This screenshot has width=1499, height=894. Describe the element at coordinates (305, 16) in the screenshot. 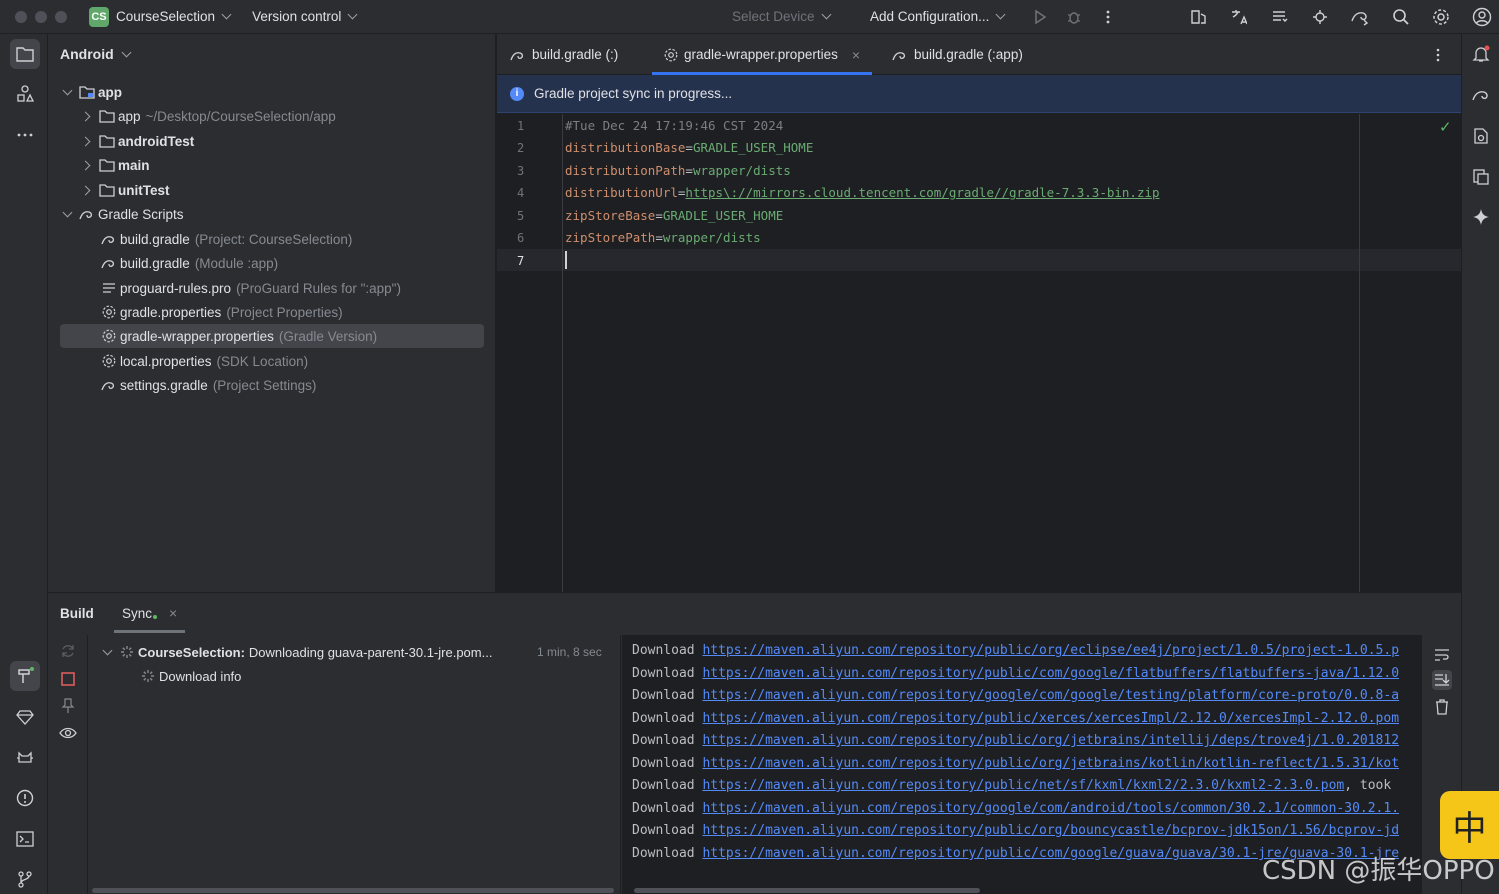

I see `vcs-menu: Version control` at that location.